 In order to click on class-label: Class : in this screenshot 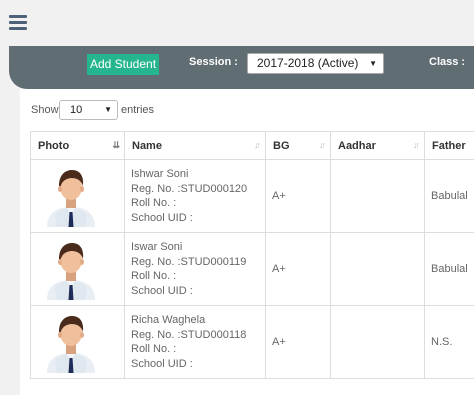, I will do `click(447, 62)`.